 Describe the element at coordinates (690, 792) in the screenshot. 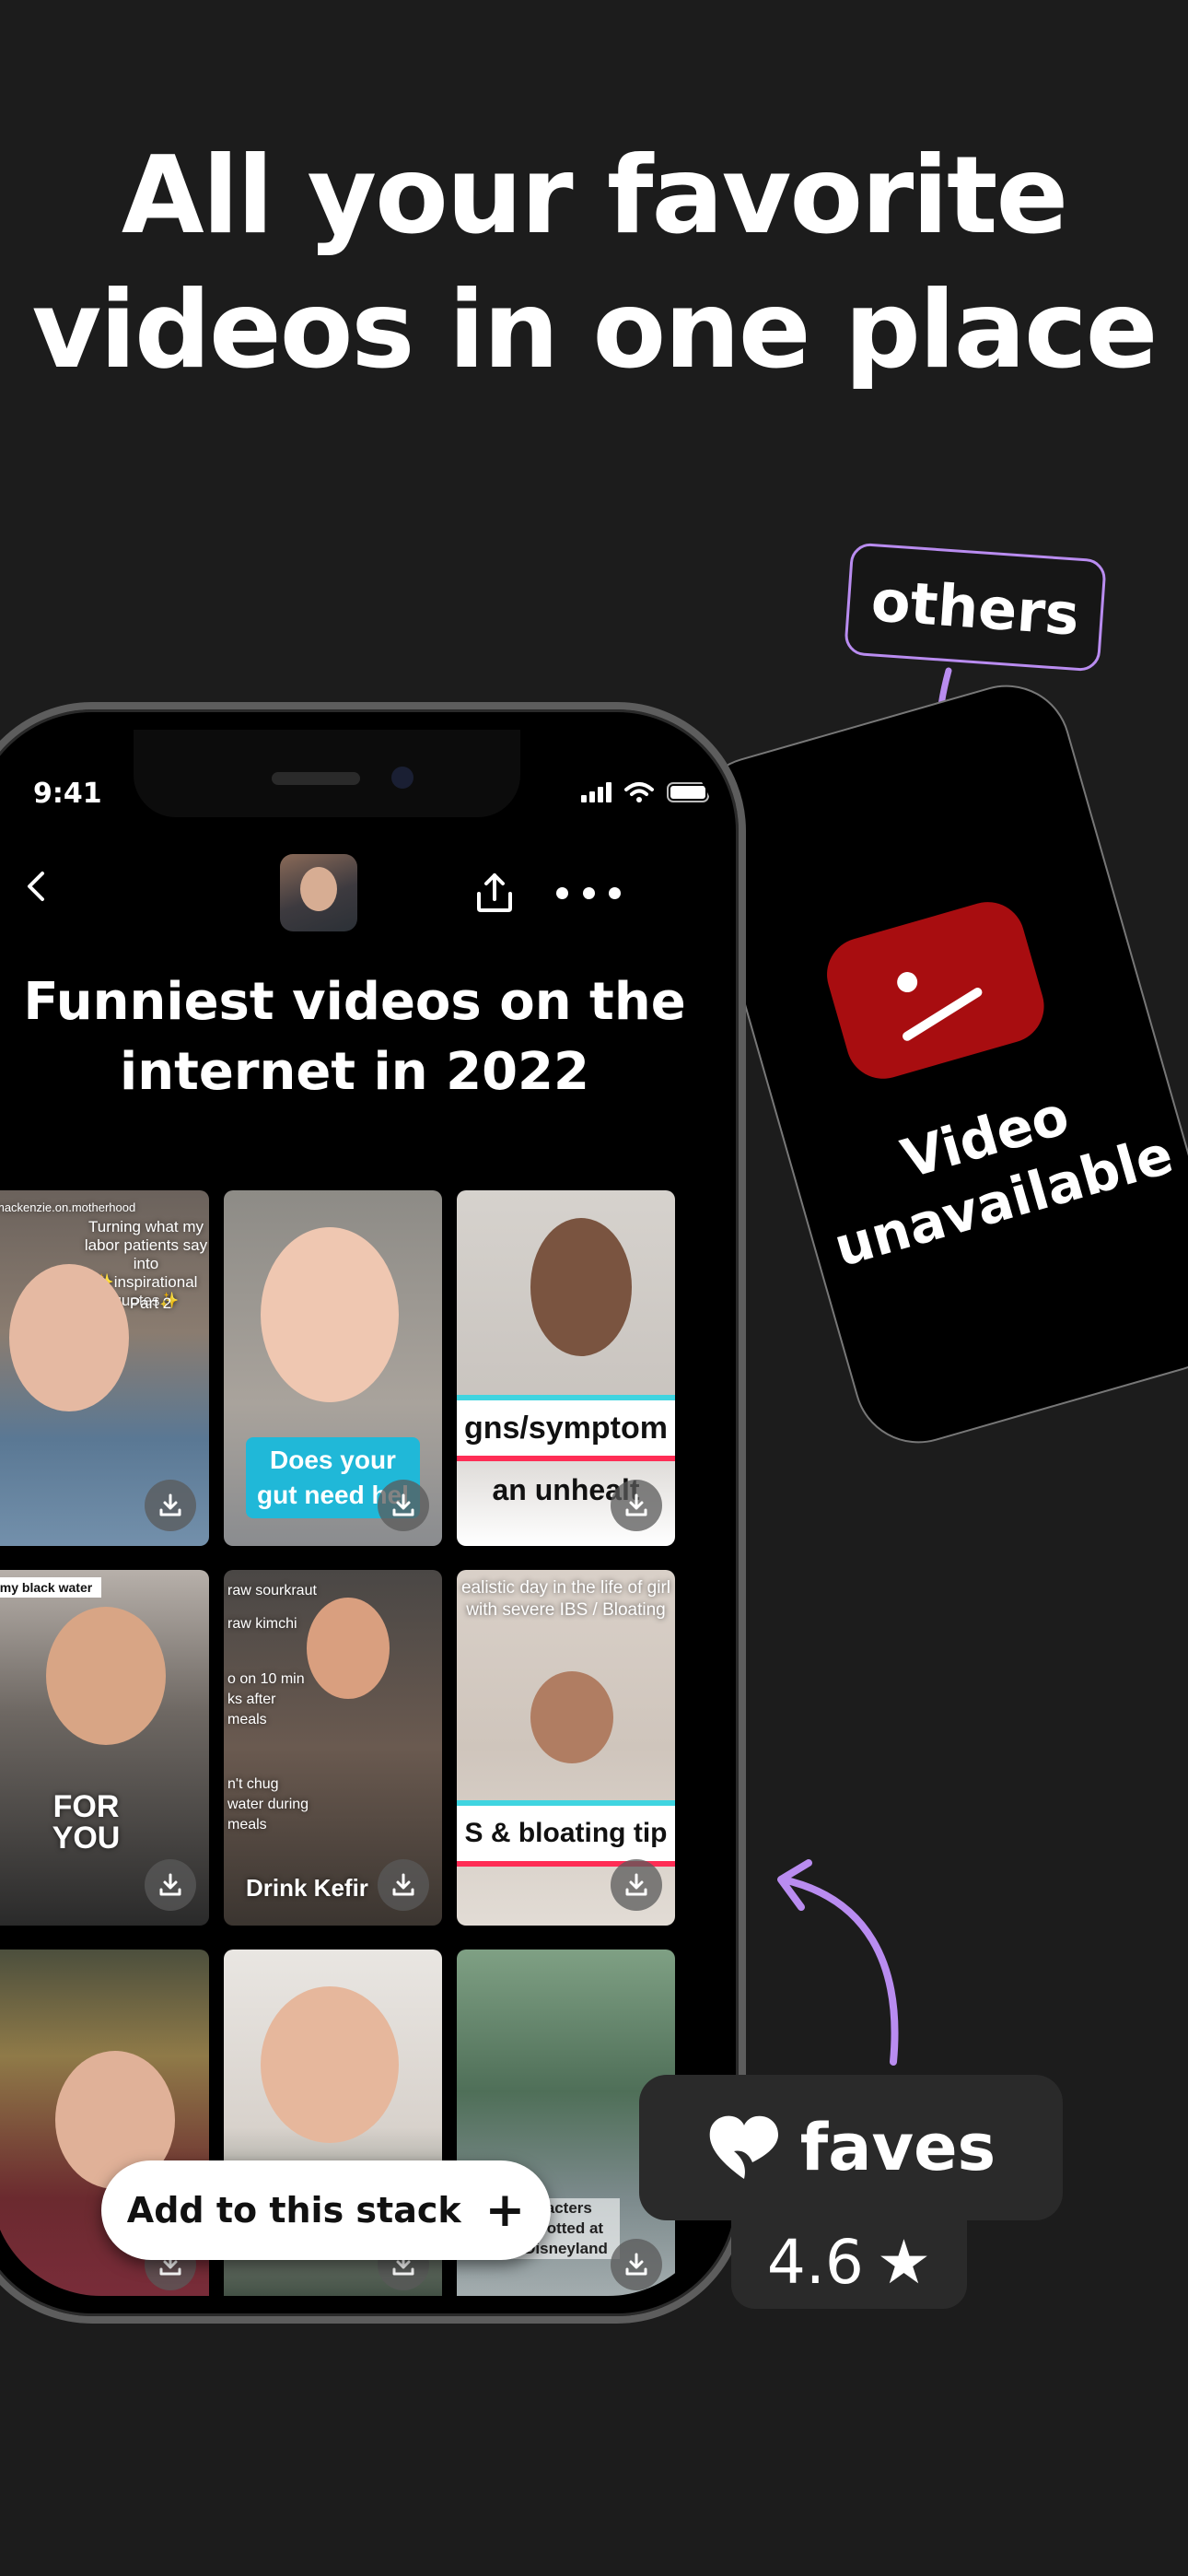

I see `battery-icon` at that location.